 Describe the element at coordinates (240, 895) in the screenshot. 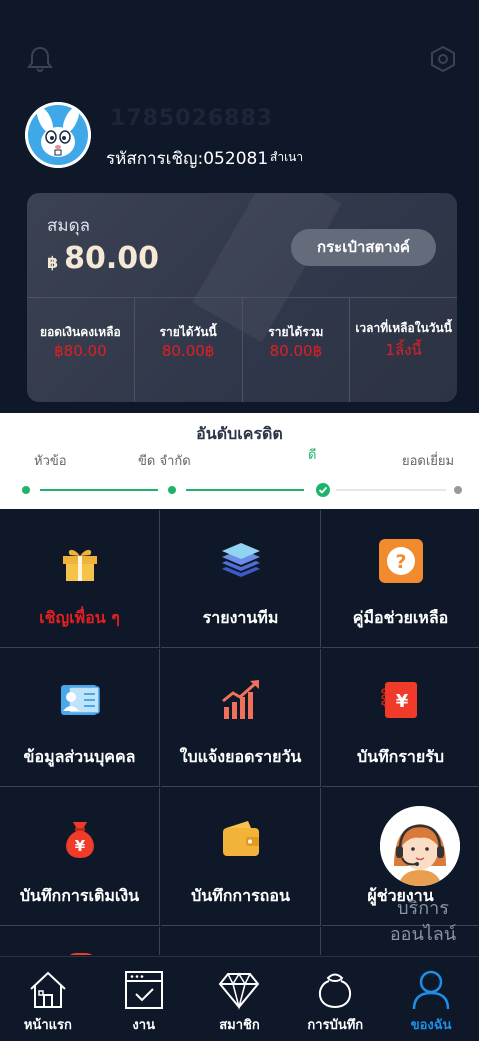

I see `menu-label: บันทึกการถอน` at that location.